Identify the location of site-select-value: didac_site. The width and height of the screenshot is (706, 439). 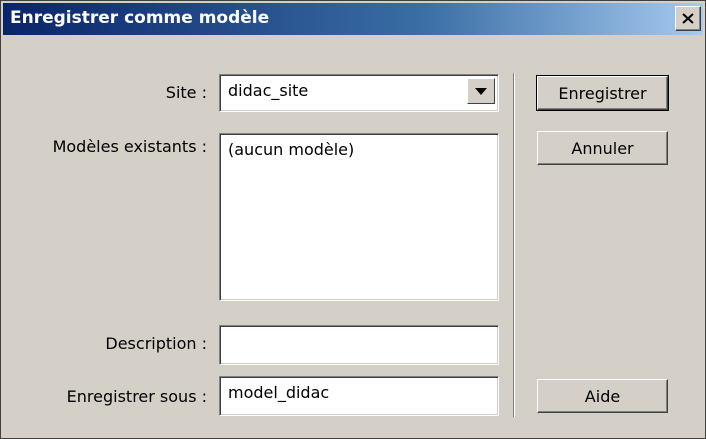
(268, 90).